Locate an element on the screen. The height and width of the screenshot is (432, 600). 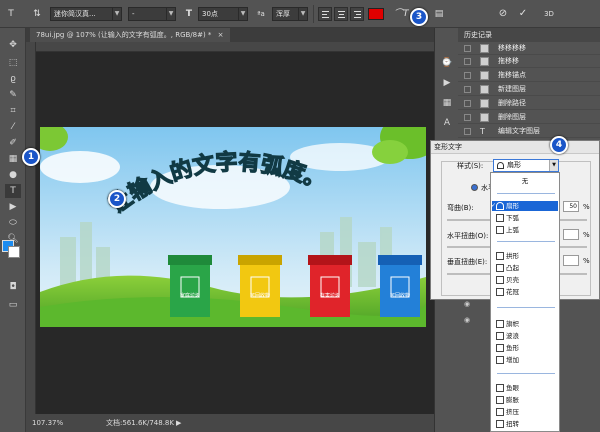
tools-panel: ✥ ⬚ ϱ ✎ ⌗ ⁄ ✐ ▦ ● T ▶ ⬭ 🔍︎ ◘ ▭ is located at coordinates (13, 230).